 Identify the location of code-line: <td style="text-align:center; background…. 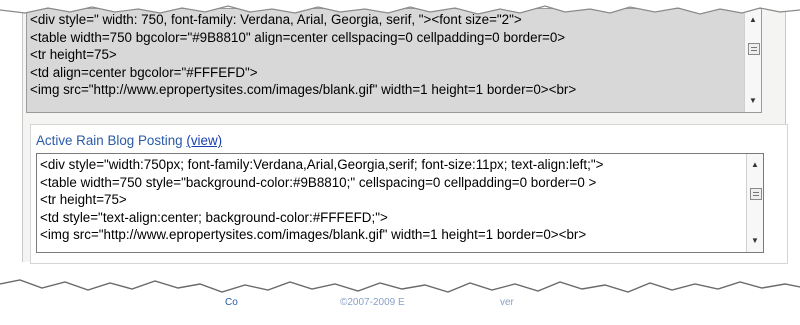
(214, 217).